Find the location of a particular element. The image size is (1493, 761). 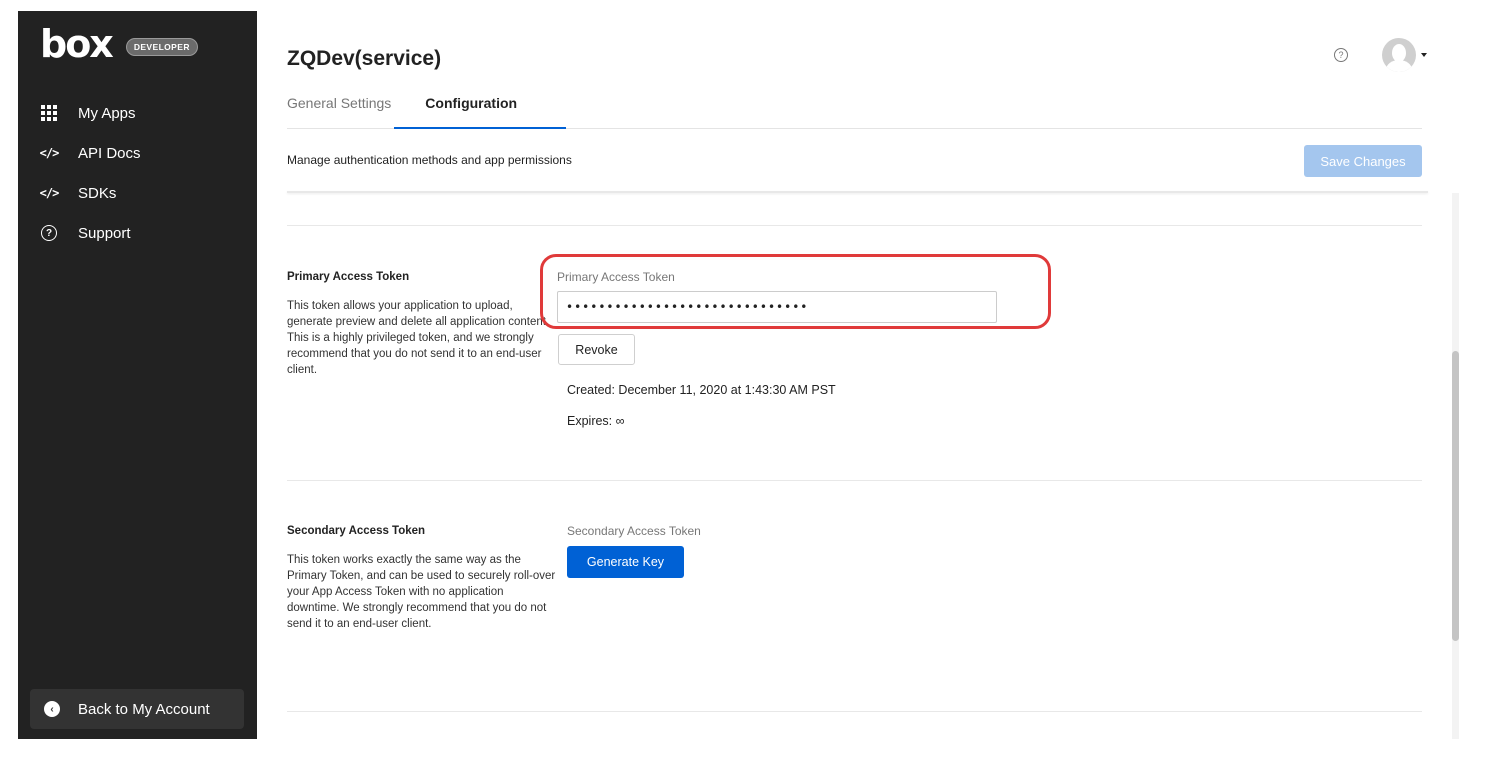

sidebar-item-label: Support is located at coordinates (104, 233).